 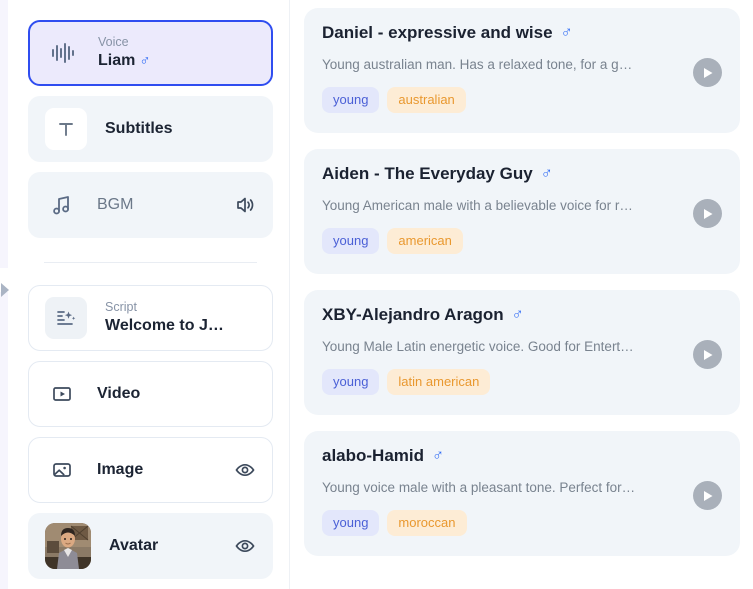 I want to click on sidebar-item-image-label: Image, so click(x=120, y=469).